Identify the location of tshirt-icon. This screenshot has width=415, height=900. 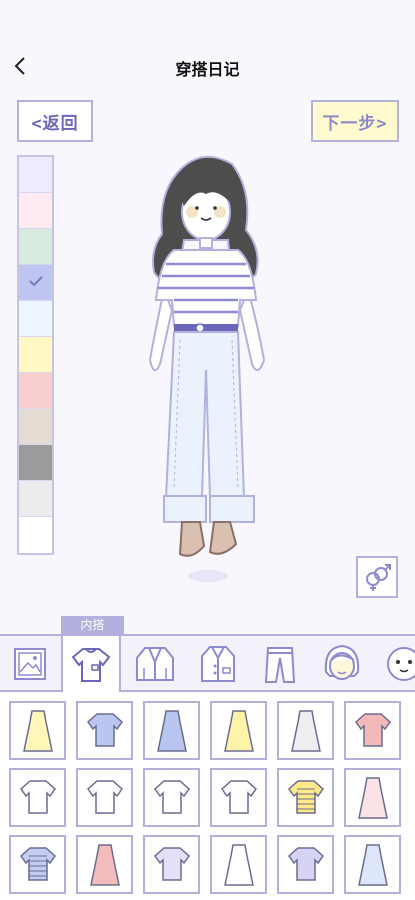
(91, 665).